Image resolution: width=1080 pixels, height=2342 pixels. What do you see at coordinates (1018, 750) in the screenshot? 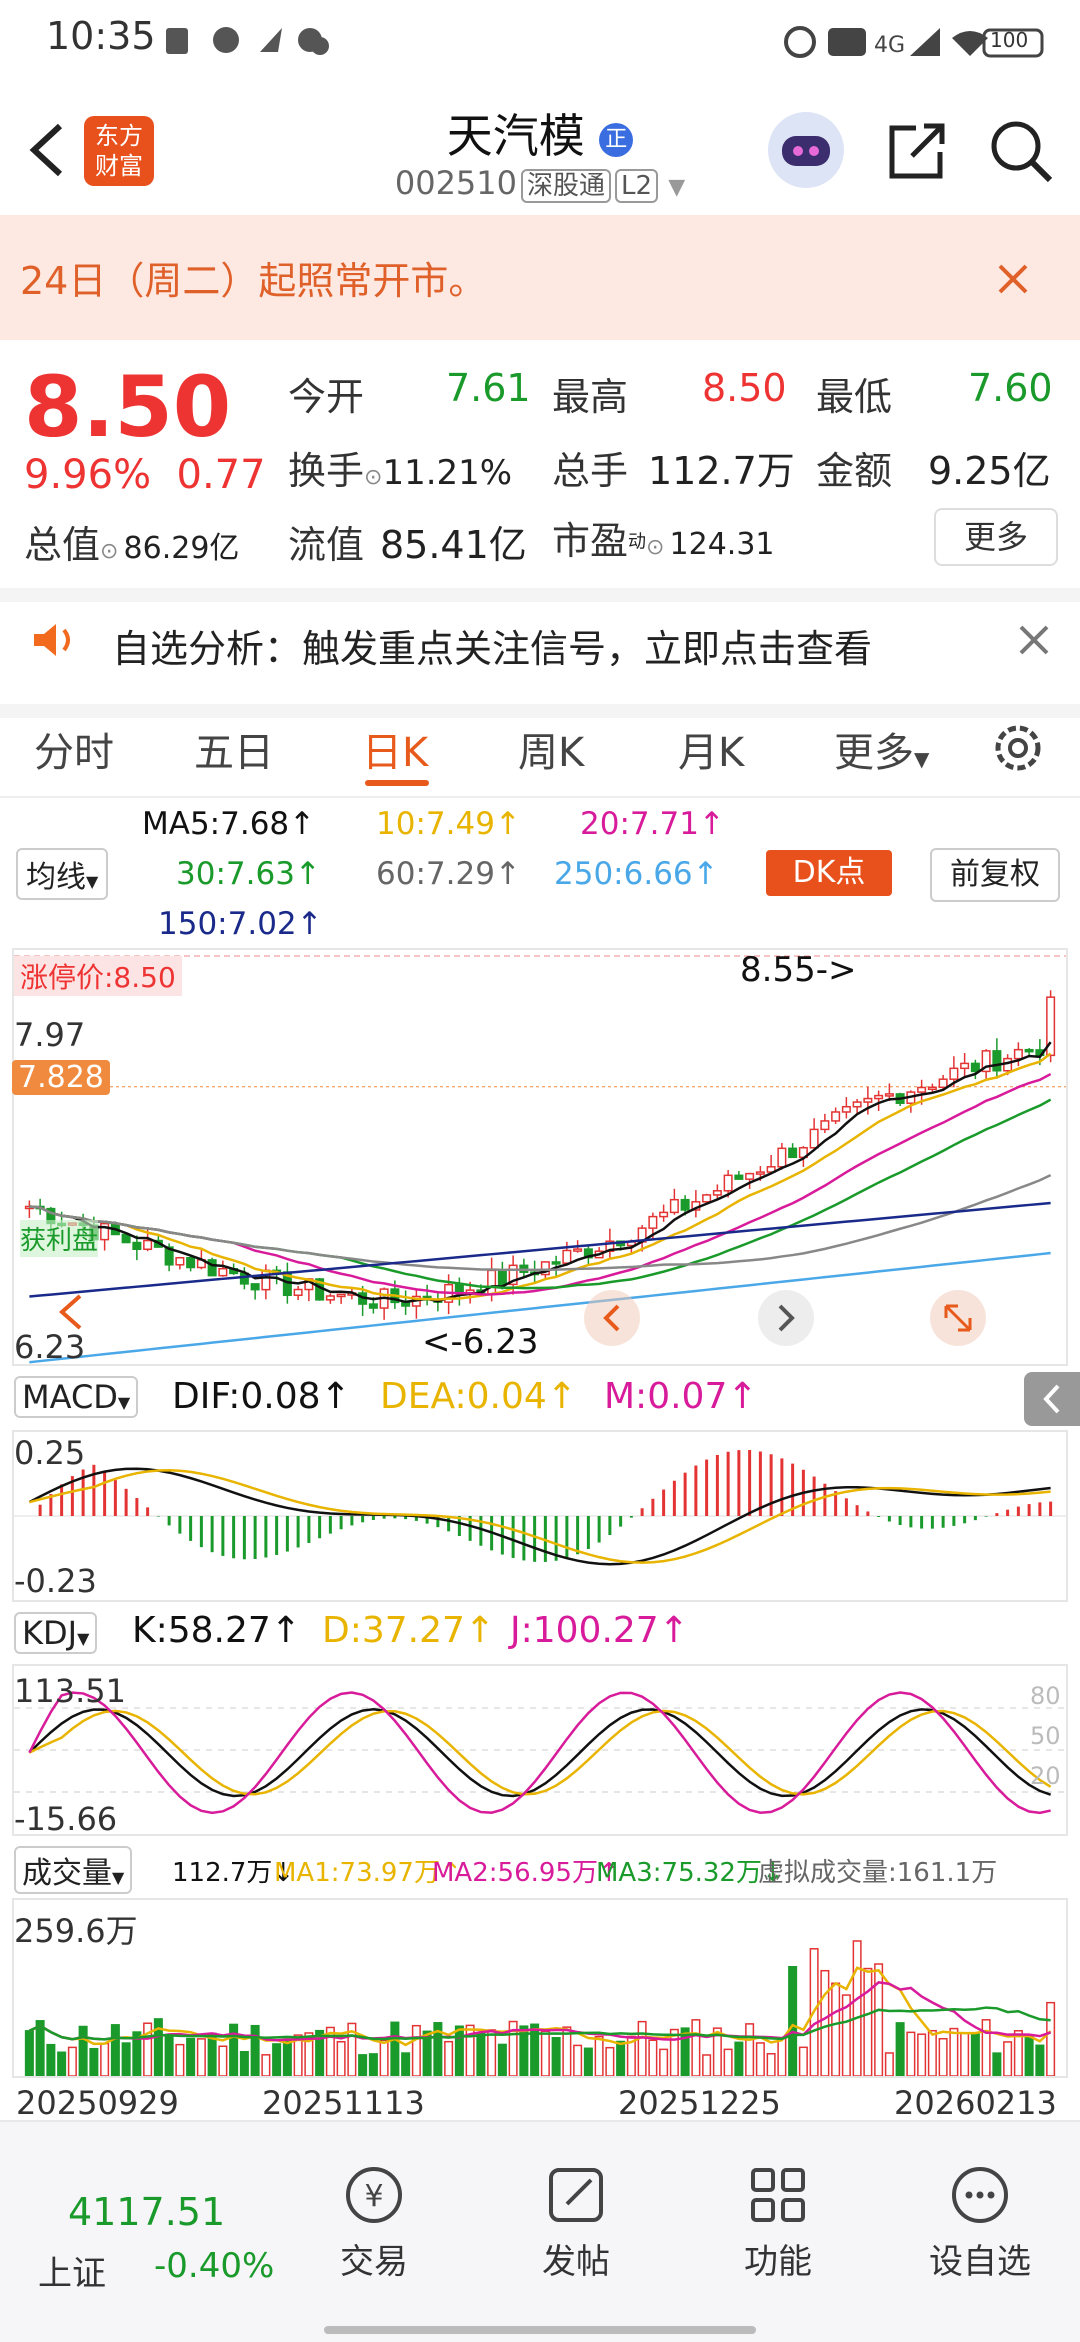
I see `settings-icon` at bounding box center [1018, 750].